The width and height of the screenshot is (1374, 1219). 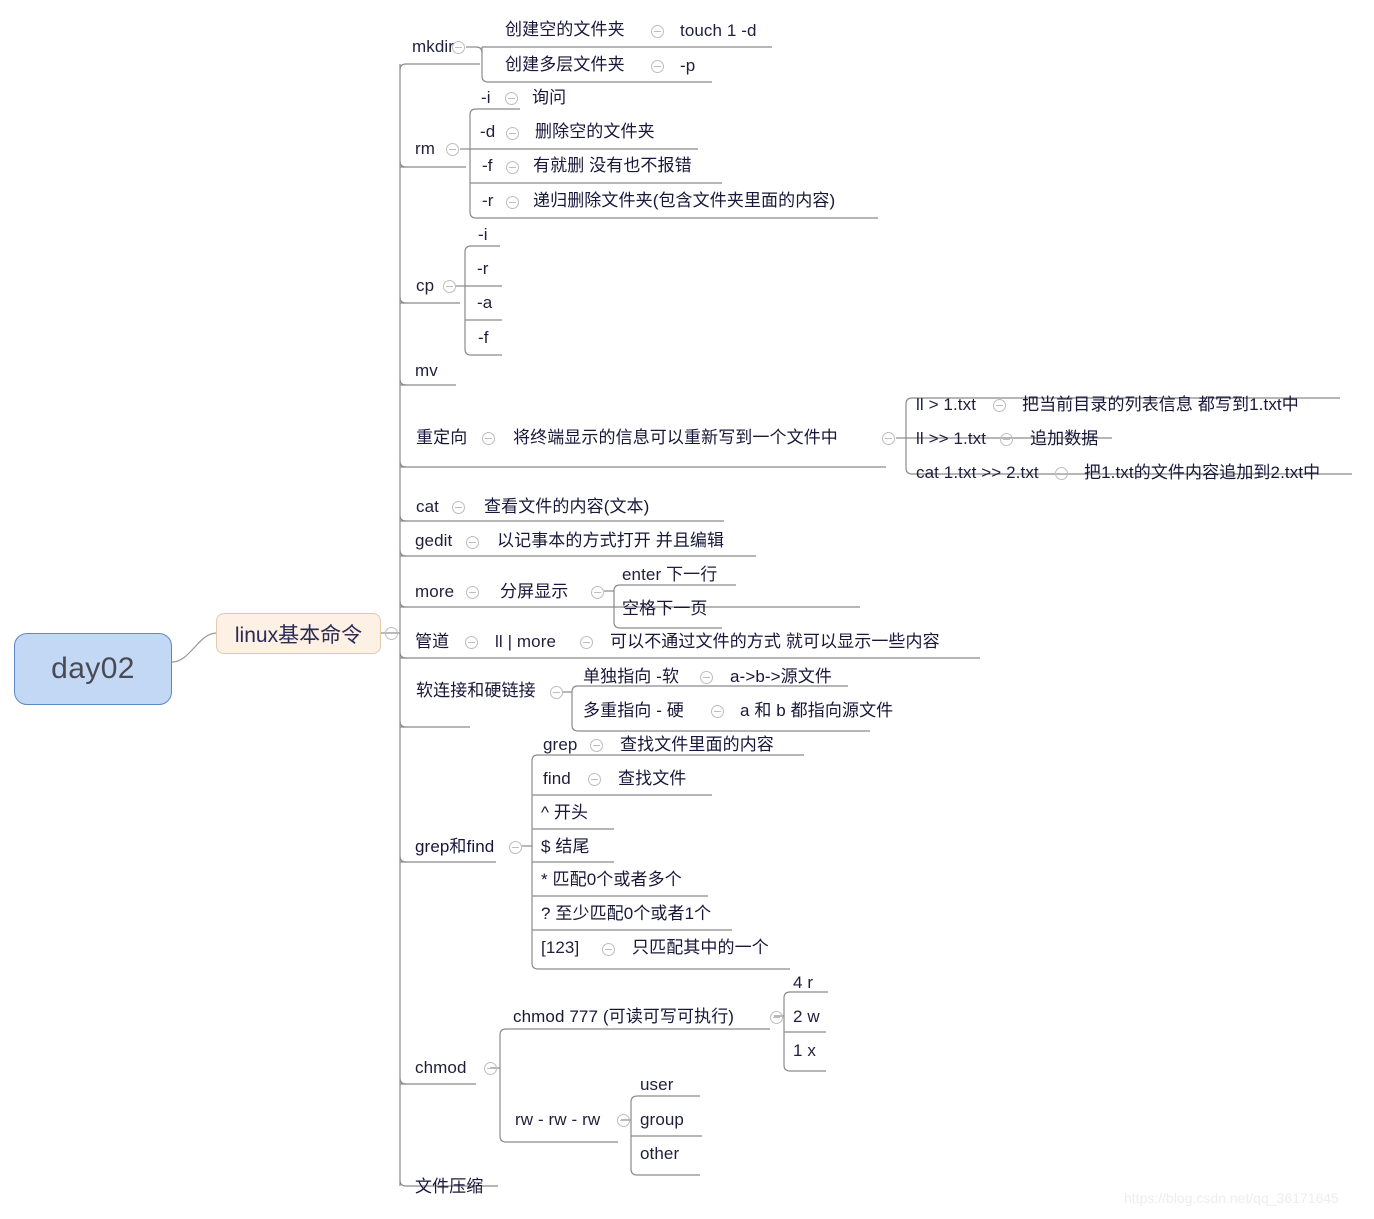 I want to click on collapse-icon-mkdir, so click(x=458, y=47).